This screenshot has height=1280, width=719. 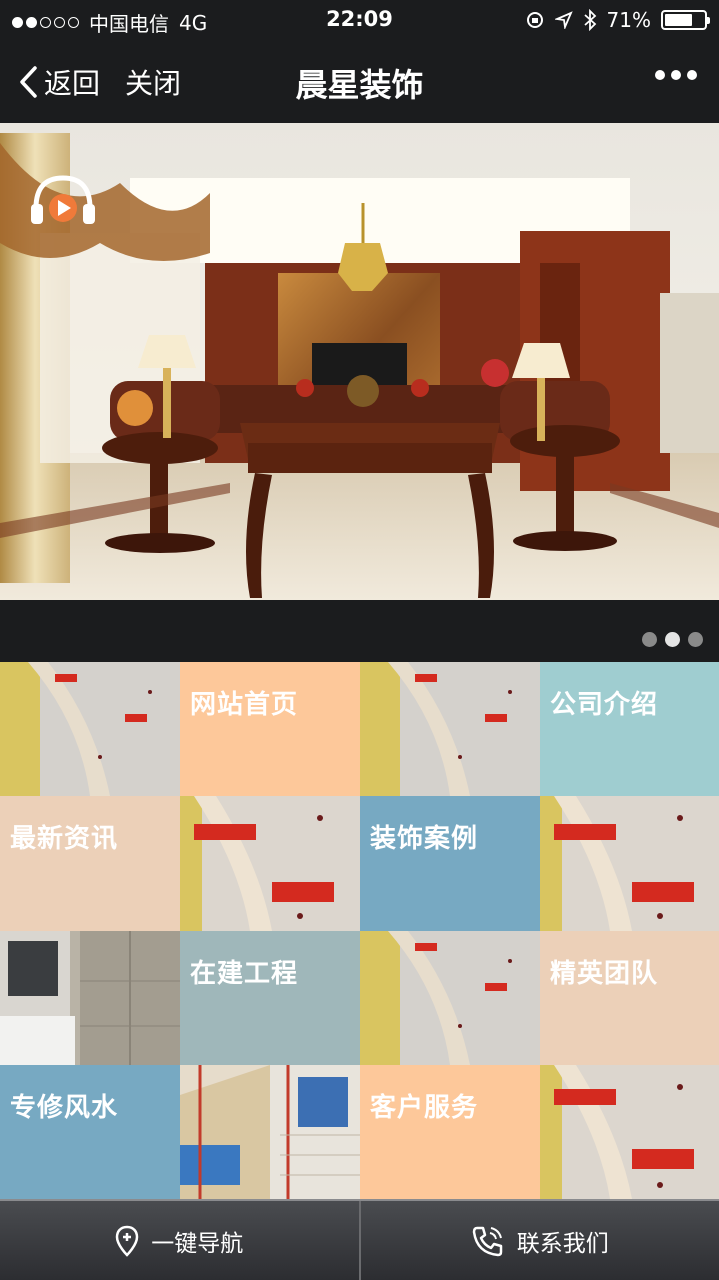 I want to click on more-dots-icon, so click(x=676, y=75).